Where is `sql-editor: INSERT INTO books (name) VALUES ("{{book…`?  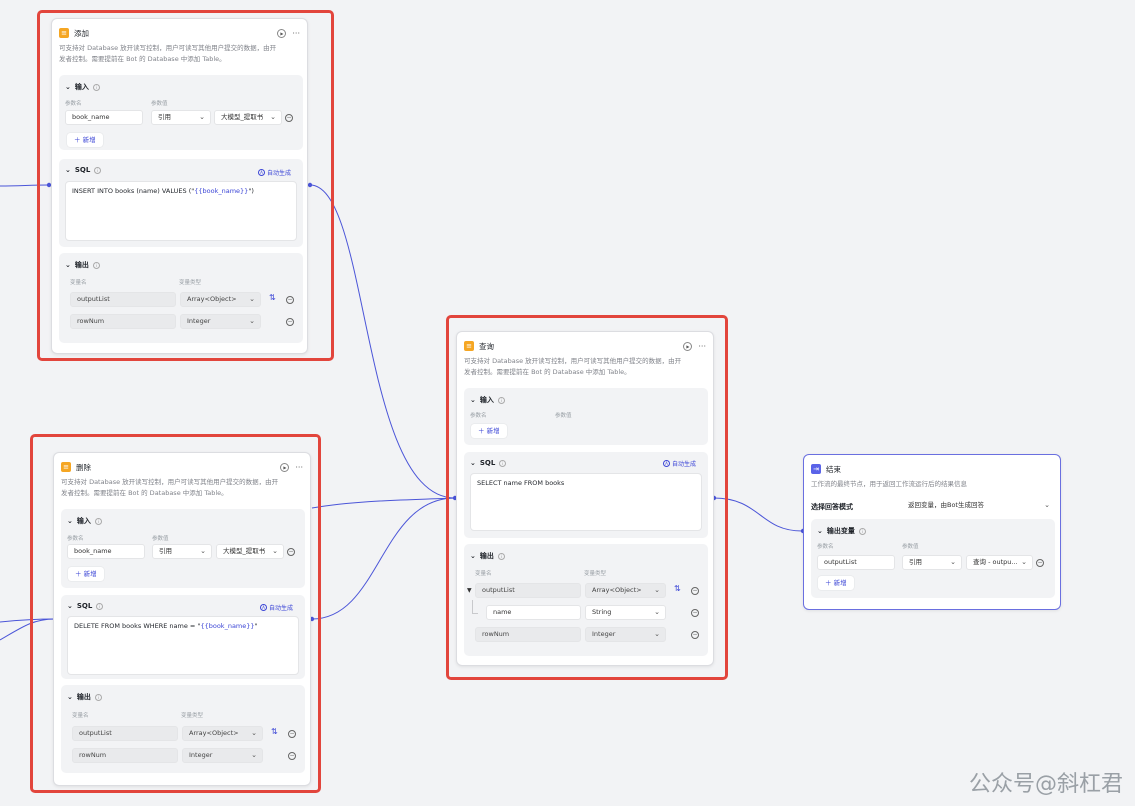
sql-editor: INSERT INTO books (name) VALUES ("{{book… is located at coordinates (181, 211).